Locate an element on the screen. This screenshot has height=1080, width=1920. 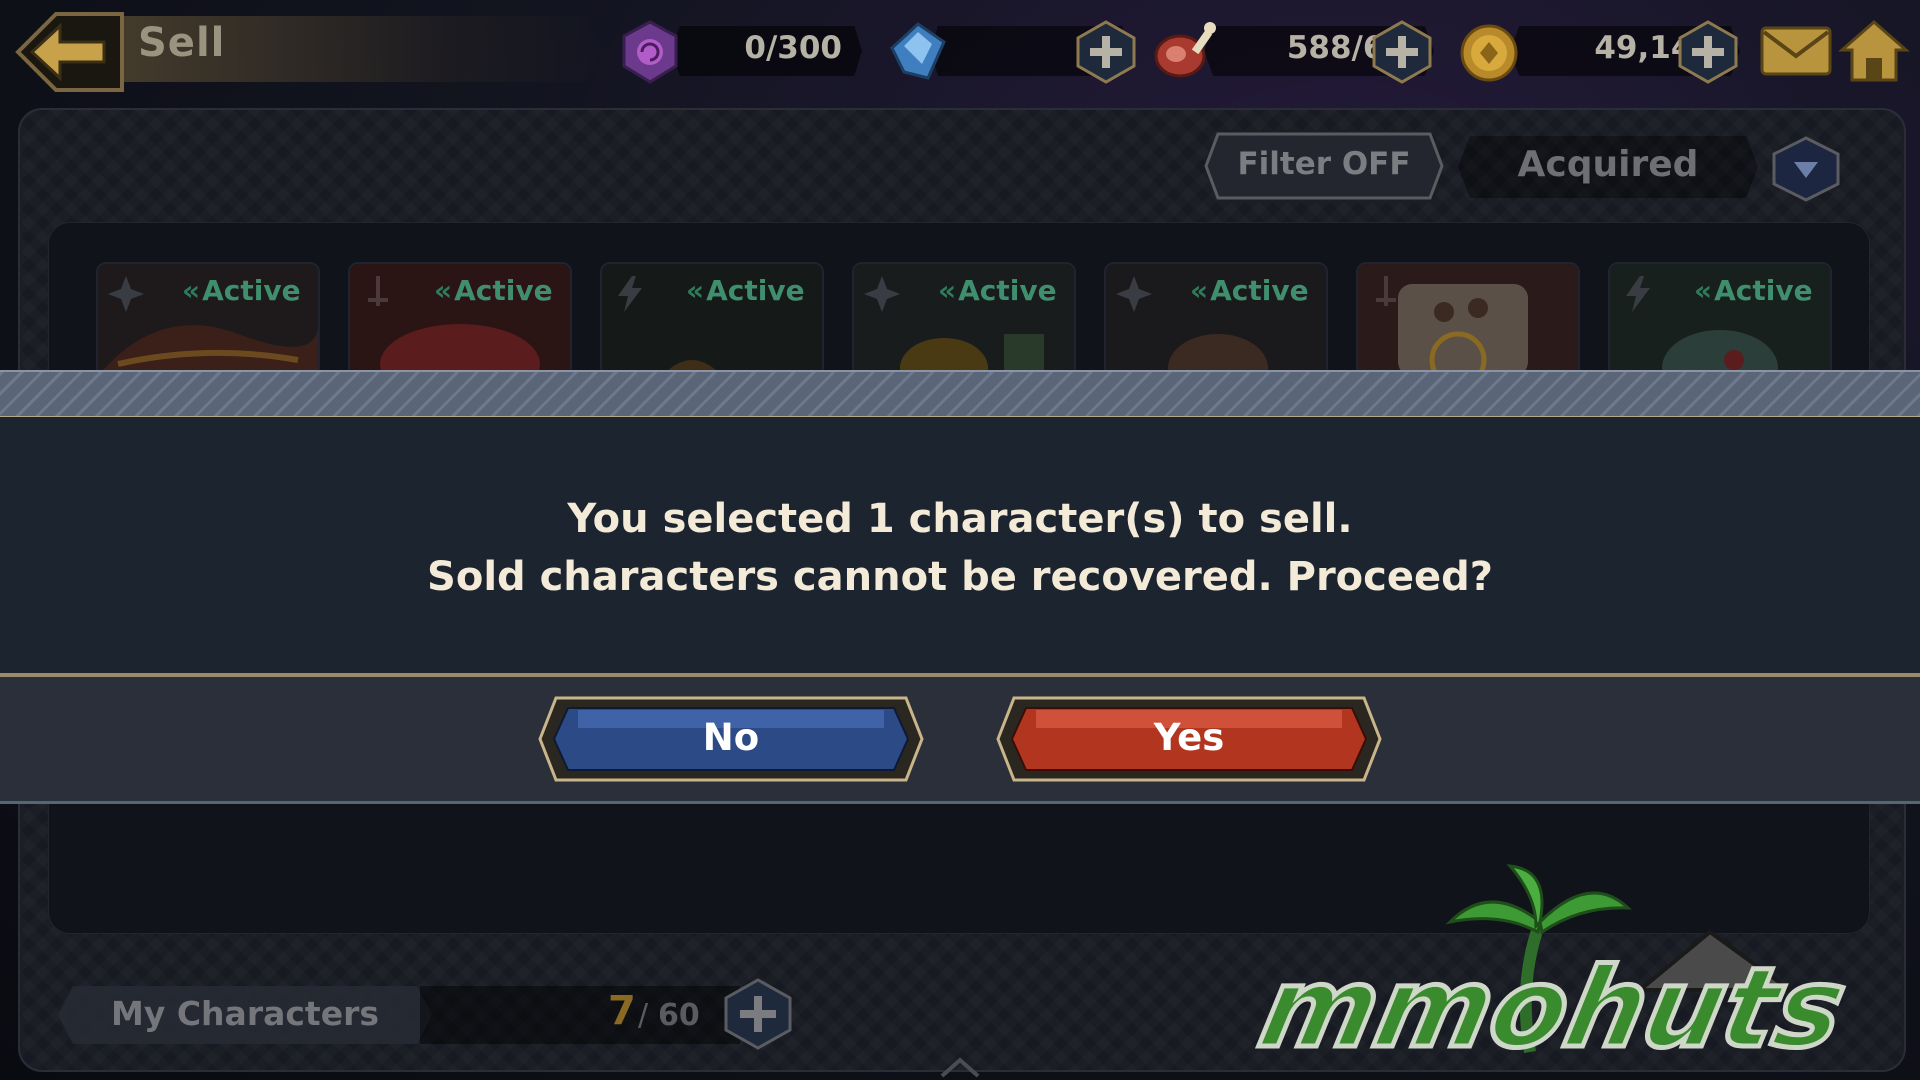
top-bar: Sell 0/300 9 is located at coordinates (960, 52).